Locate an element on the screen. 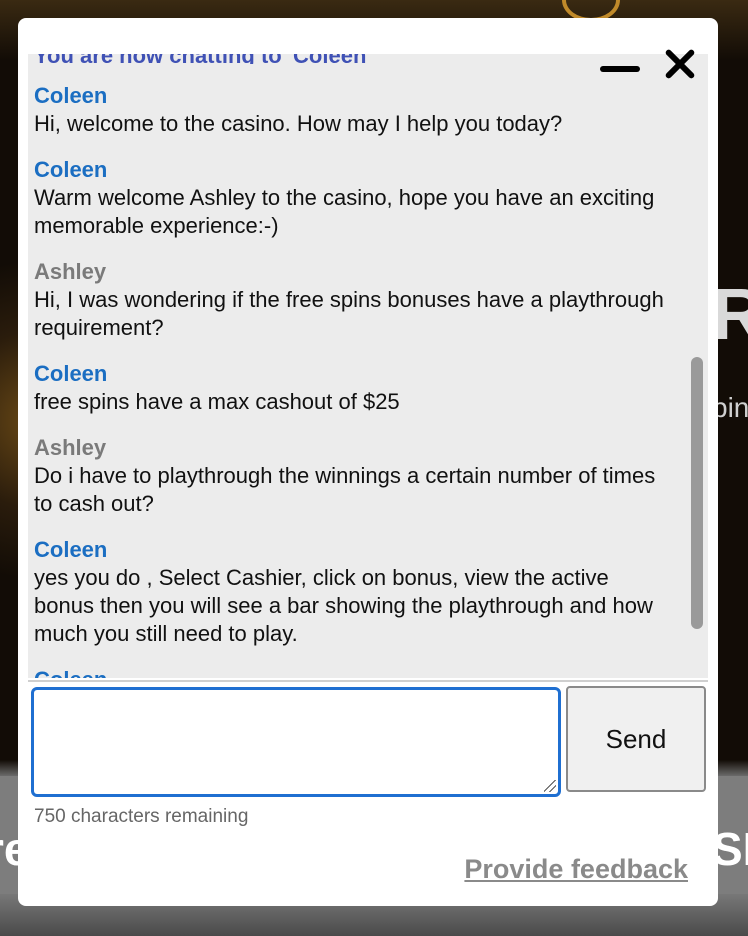 The height and width of the screenshot is (936, 748). send-button: Send is located at coordinates (636, 739).